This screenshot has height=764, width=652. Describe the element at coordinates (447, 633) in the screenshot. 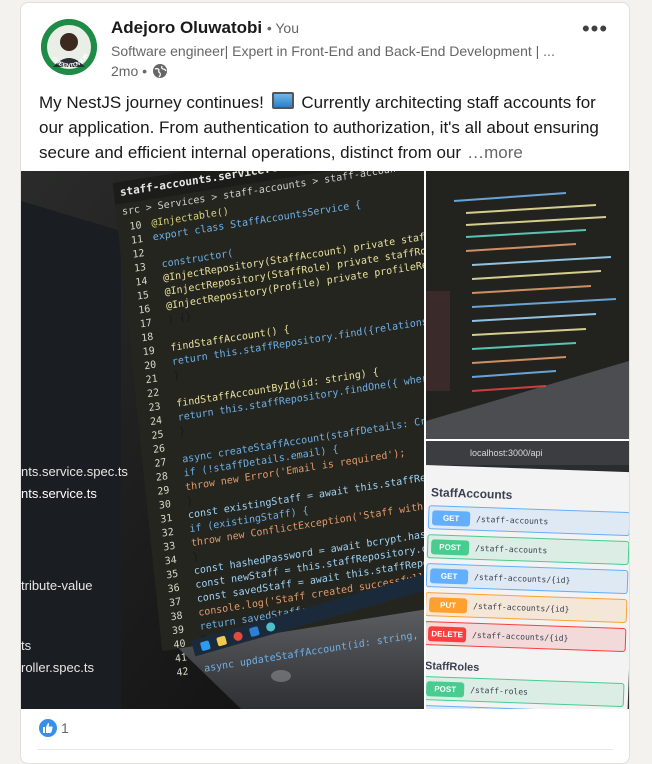

I see `http-method-badge: DELETE` at that location.